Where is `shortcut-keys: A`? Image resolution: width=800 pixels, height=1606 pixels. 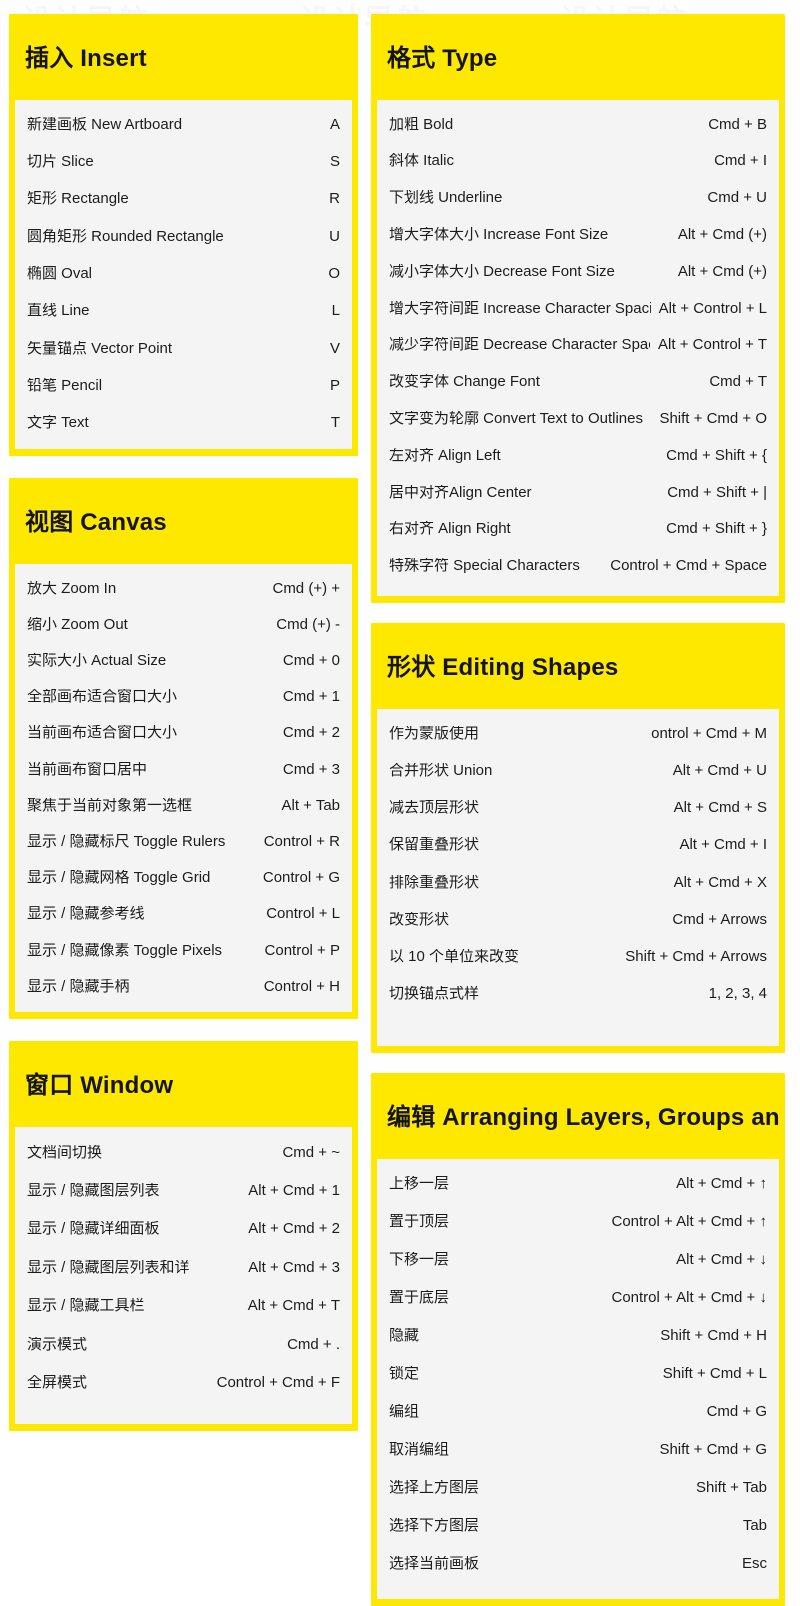
shortcut-keys: A is located at coordinates (334, 124).